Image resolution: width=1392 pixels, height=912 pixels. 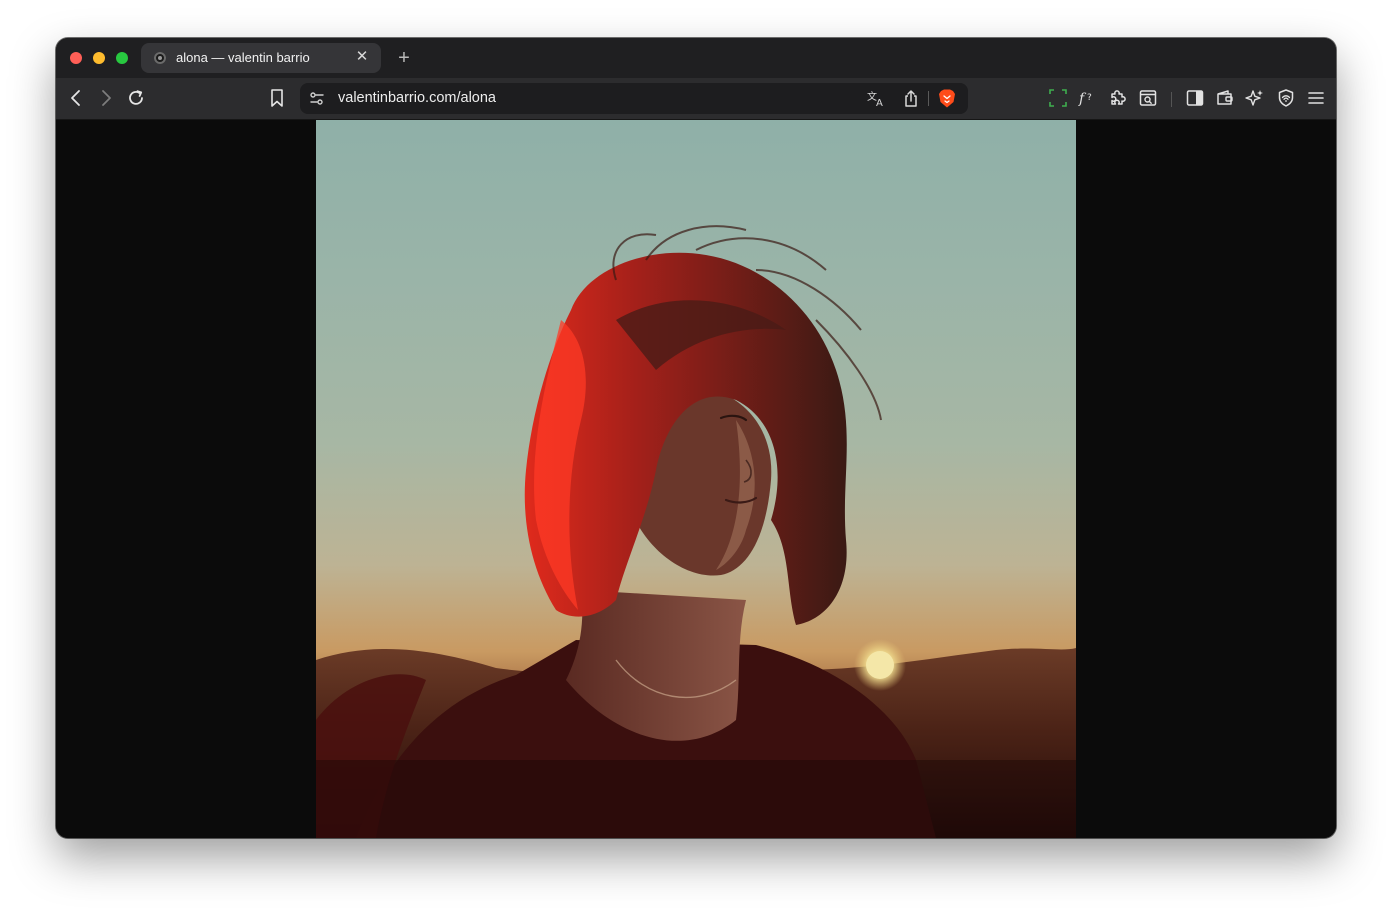 I want to click on new-tab-button: +, so click(x=404, y=58).